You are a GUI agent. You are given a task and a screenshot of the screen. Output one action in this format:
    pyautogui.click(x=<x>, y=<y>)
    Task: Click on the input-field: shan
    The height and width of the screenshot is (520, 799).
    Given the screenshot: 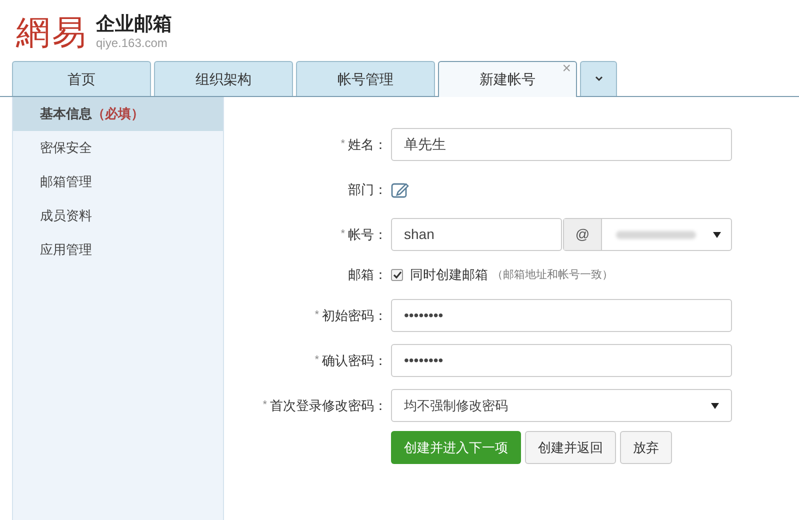 What is the action you would take?
    pyautogui.click(x=476, y=234)
    